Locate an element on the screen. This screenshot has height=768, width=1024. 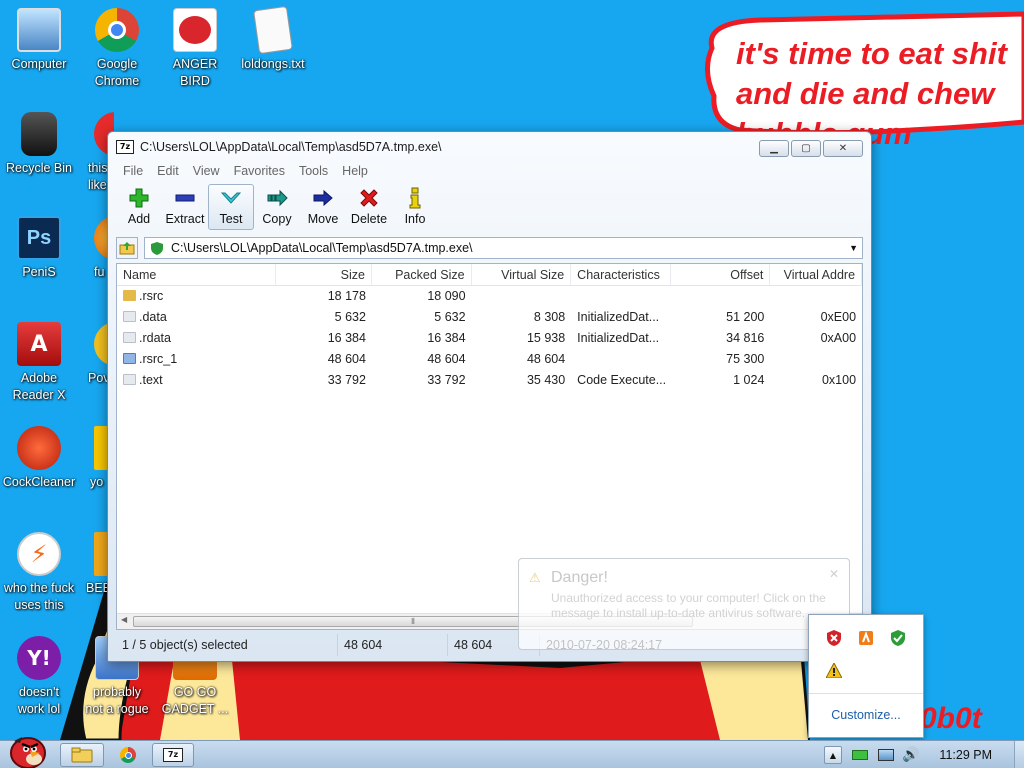
alert-title: Danger! is located at coordinates (579, 577).